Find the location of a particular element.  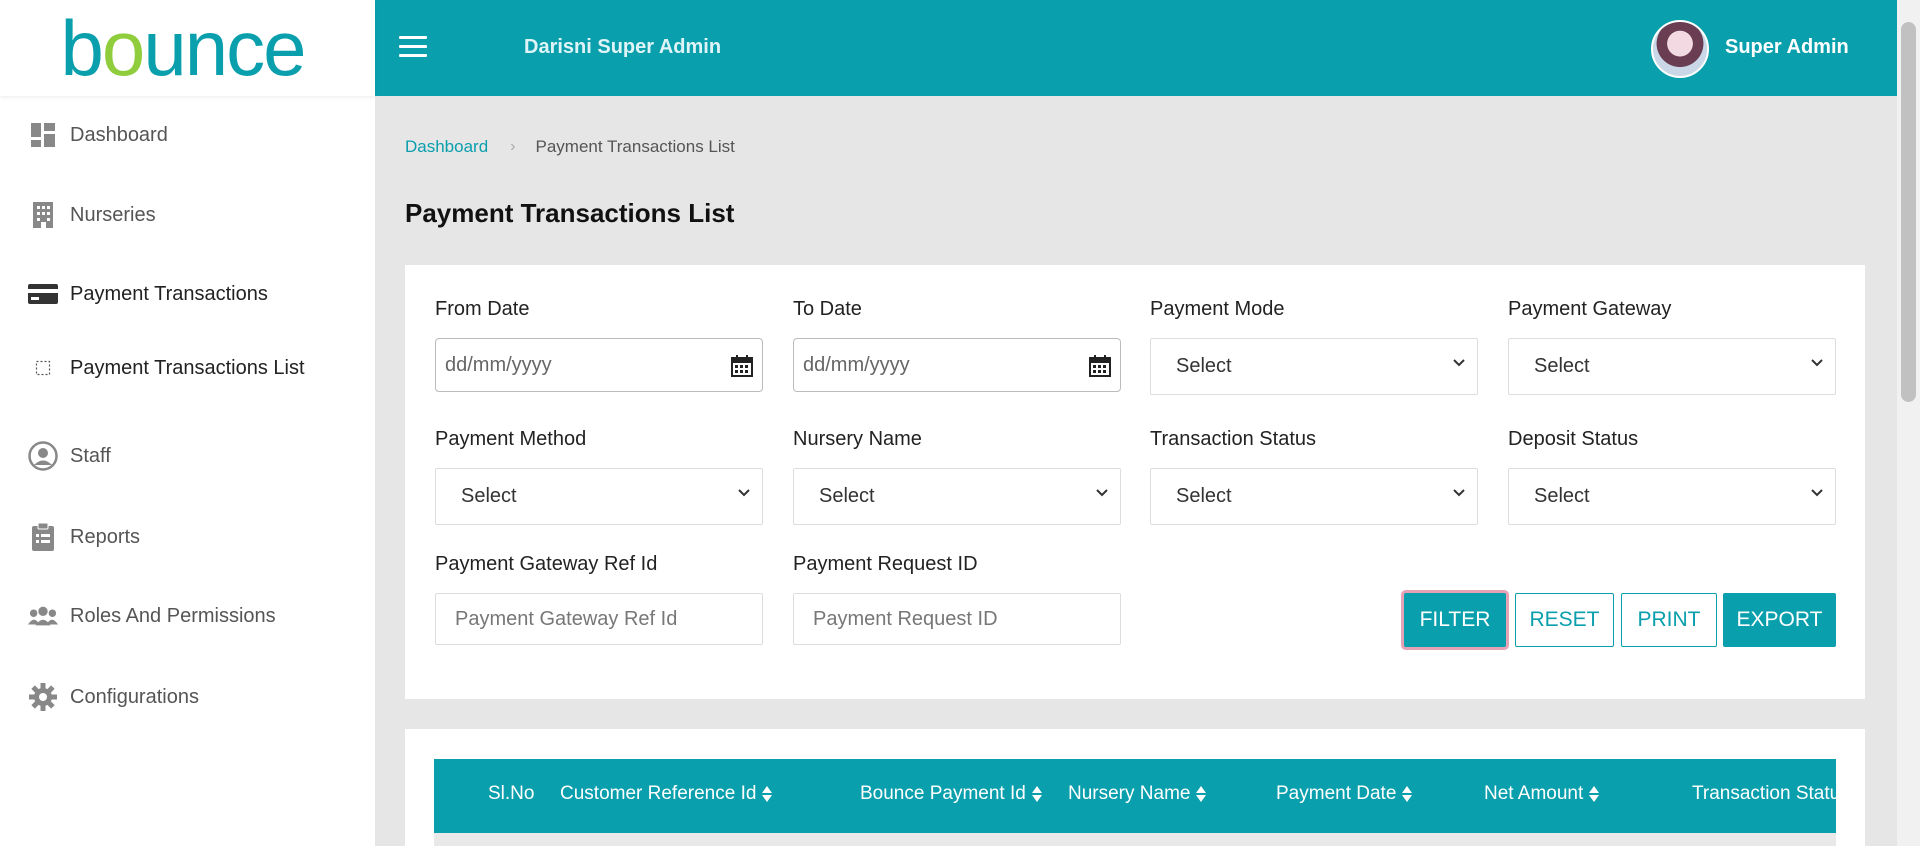

gateway-ref-id-label: Payment Gateway Ref Id is located at coordinates (546, 564).